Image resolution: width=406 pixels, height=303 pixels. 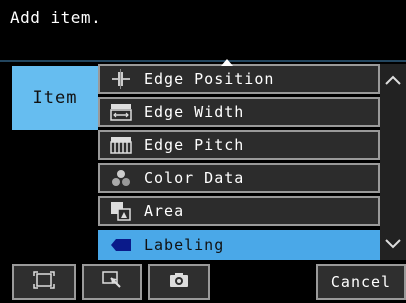 What do you see at coordinates (393, 80) in the screenshot?
I see `chevron-up-icon` at bounding box center [393, 80].